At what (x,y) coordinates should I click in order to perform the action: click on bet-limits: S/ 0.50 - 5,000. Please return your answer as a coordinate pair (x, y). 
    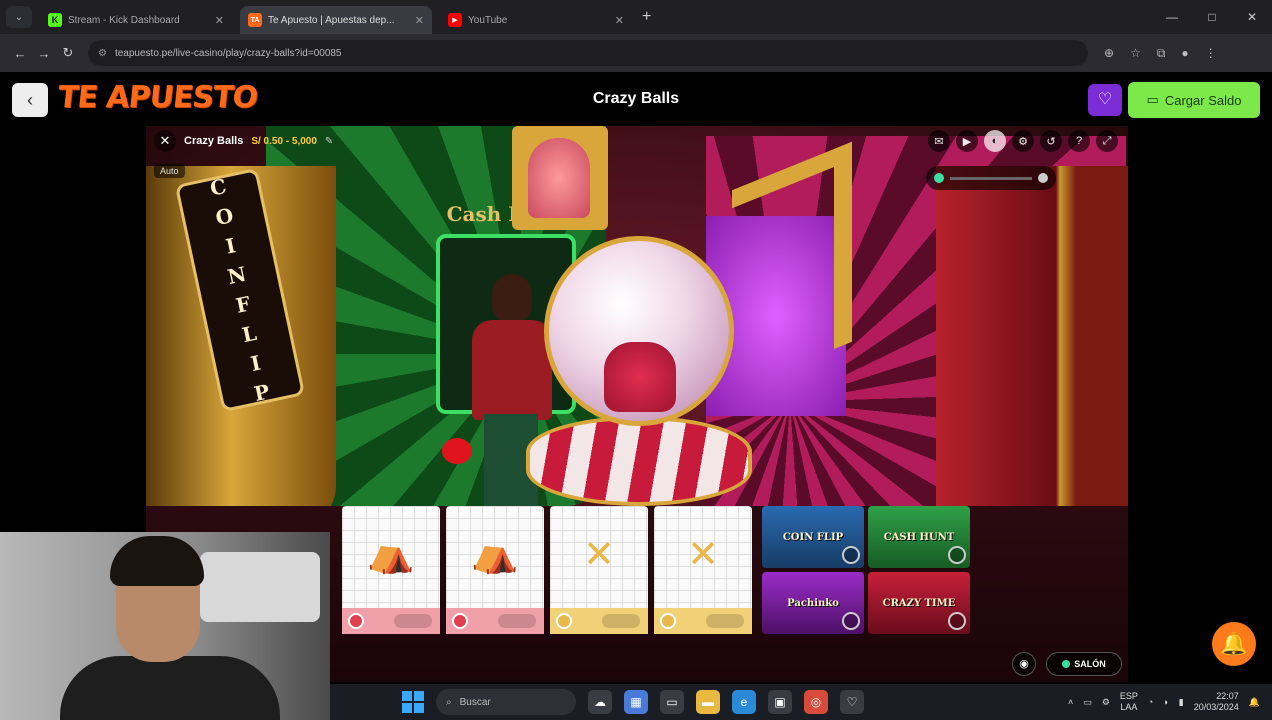
    Looking at the image, I should click on (284, 141).